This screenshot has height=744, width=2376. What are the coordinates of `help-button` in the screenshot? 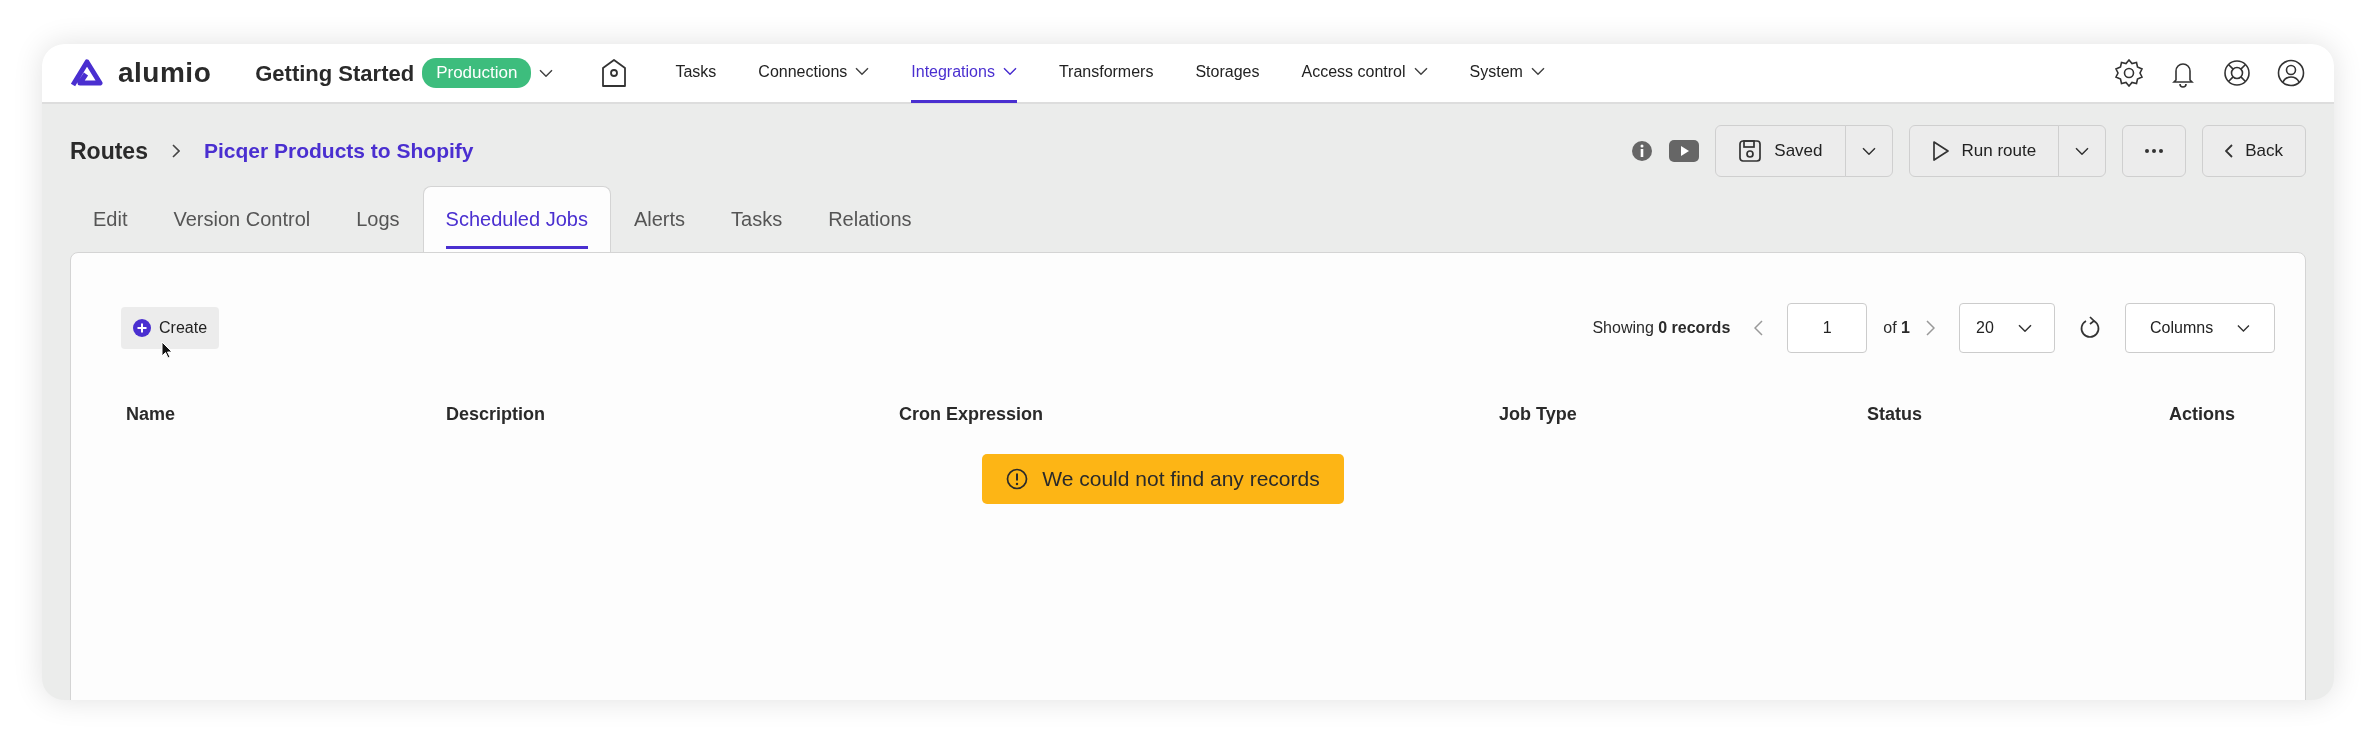 It's located at (2237, 73).